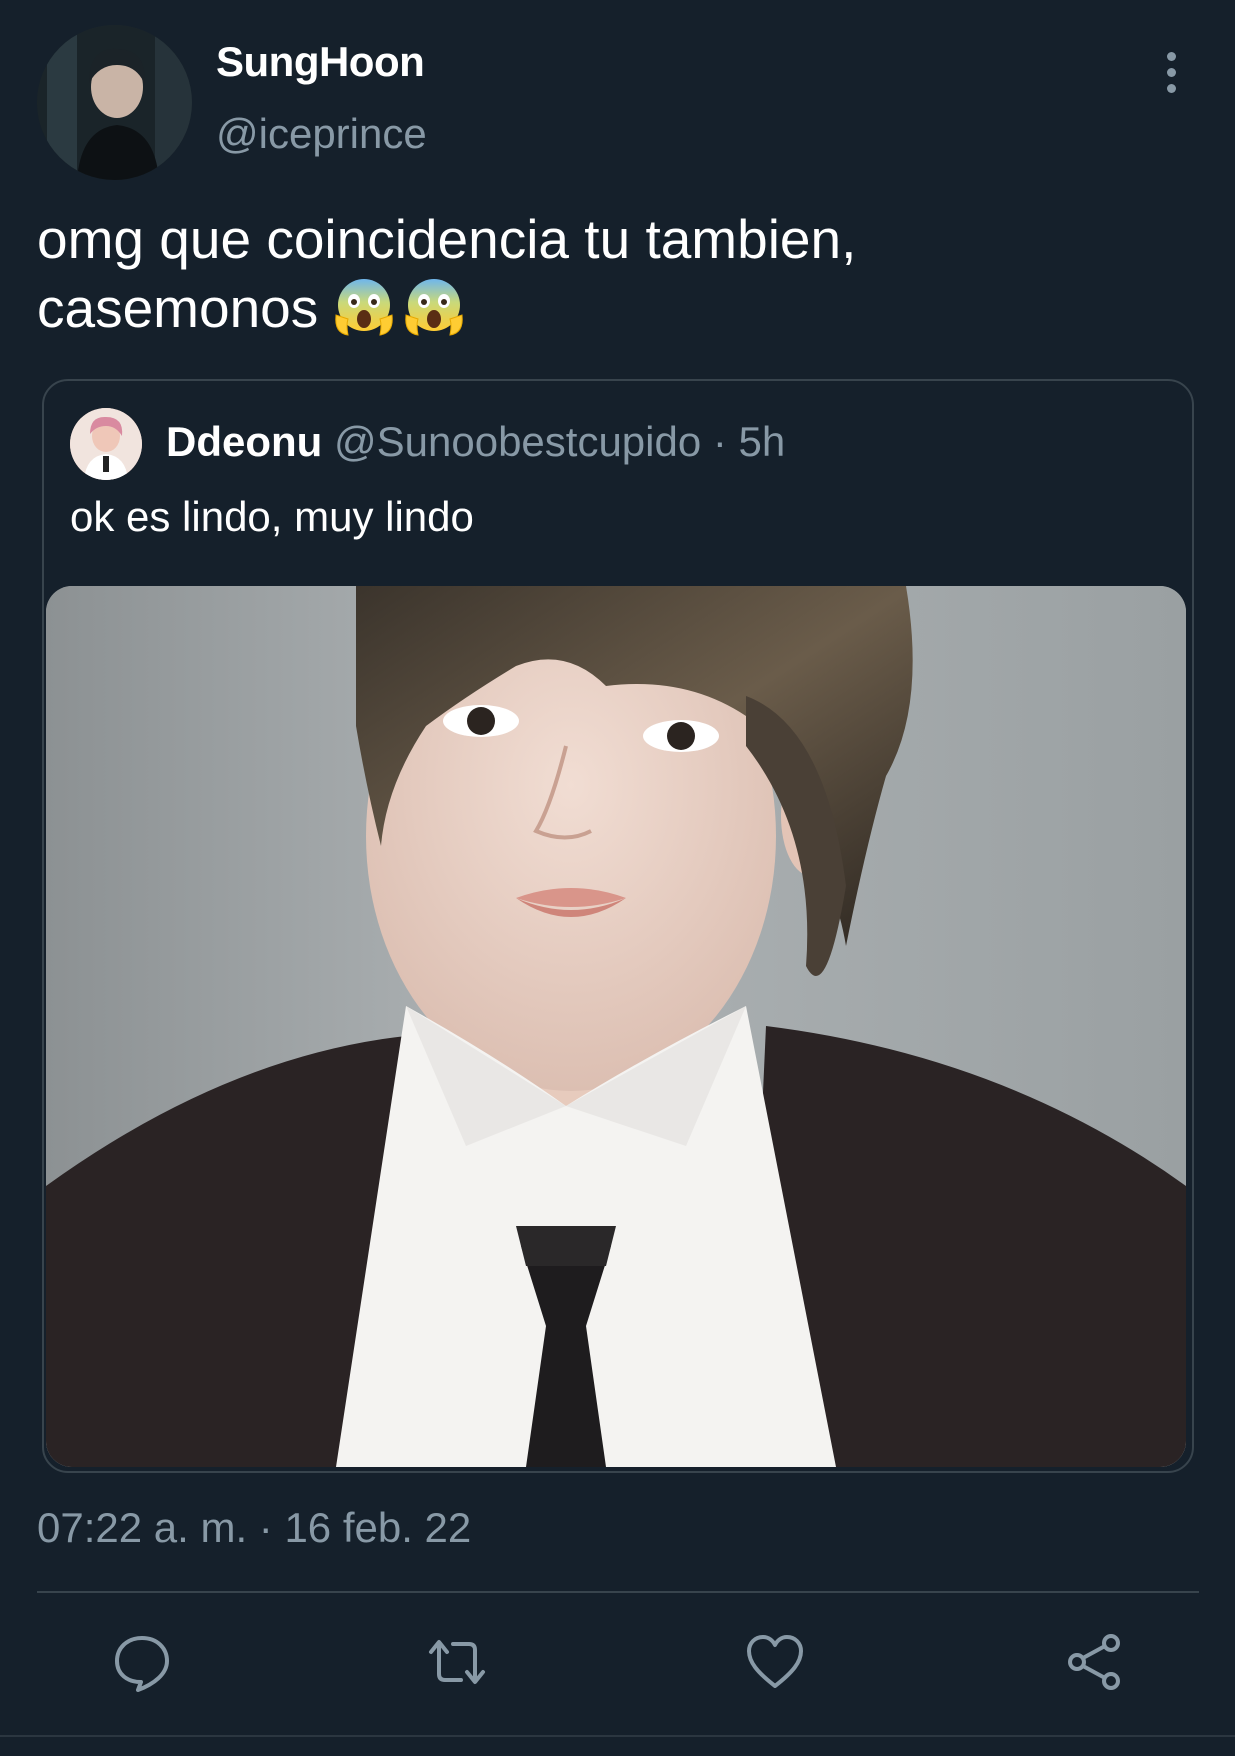  I want to click on quoted-author-avatar-image, so click(106, 444).